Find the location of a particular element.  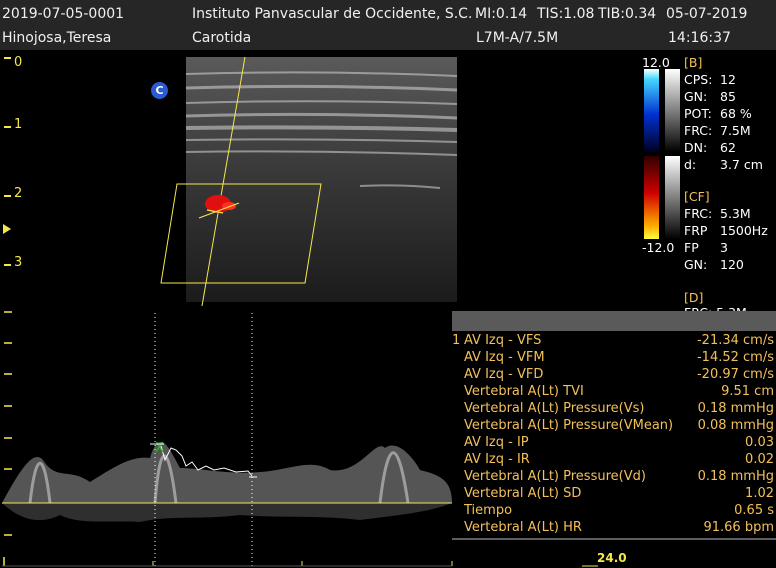

measurement-row: Vertebral A(Lt) TVI 9.51 cm is located at coordinates (614, 392).